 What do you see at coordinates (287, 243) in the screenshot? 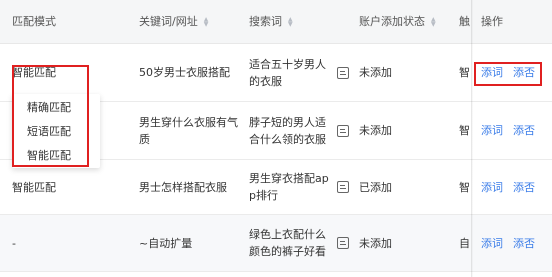
I see `search-term-cell: 绿色上衣配什么 颜色的裤子好看` at bounding box center [287, 243].